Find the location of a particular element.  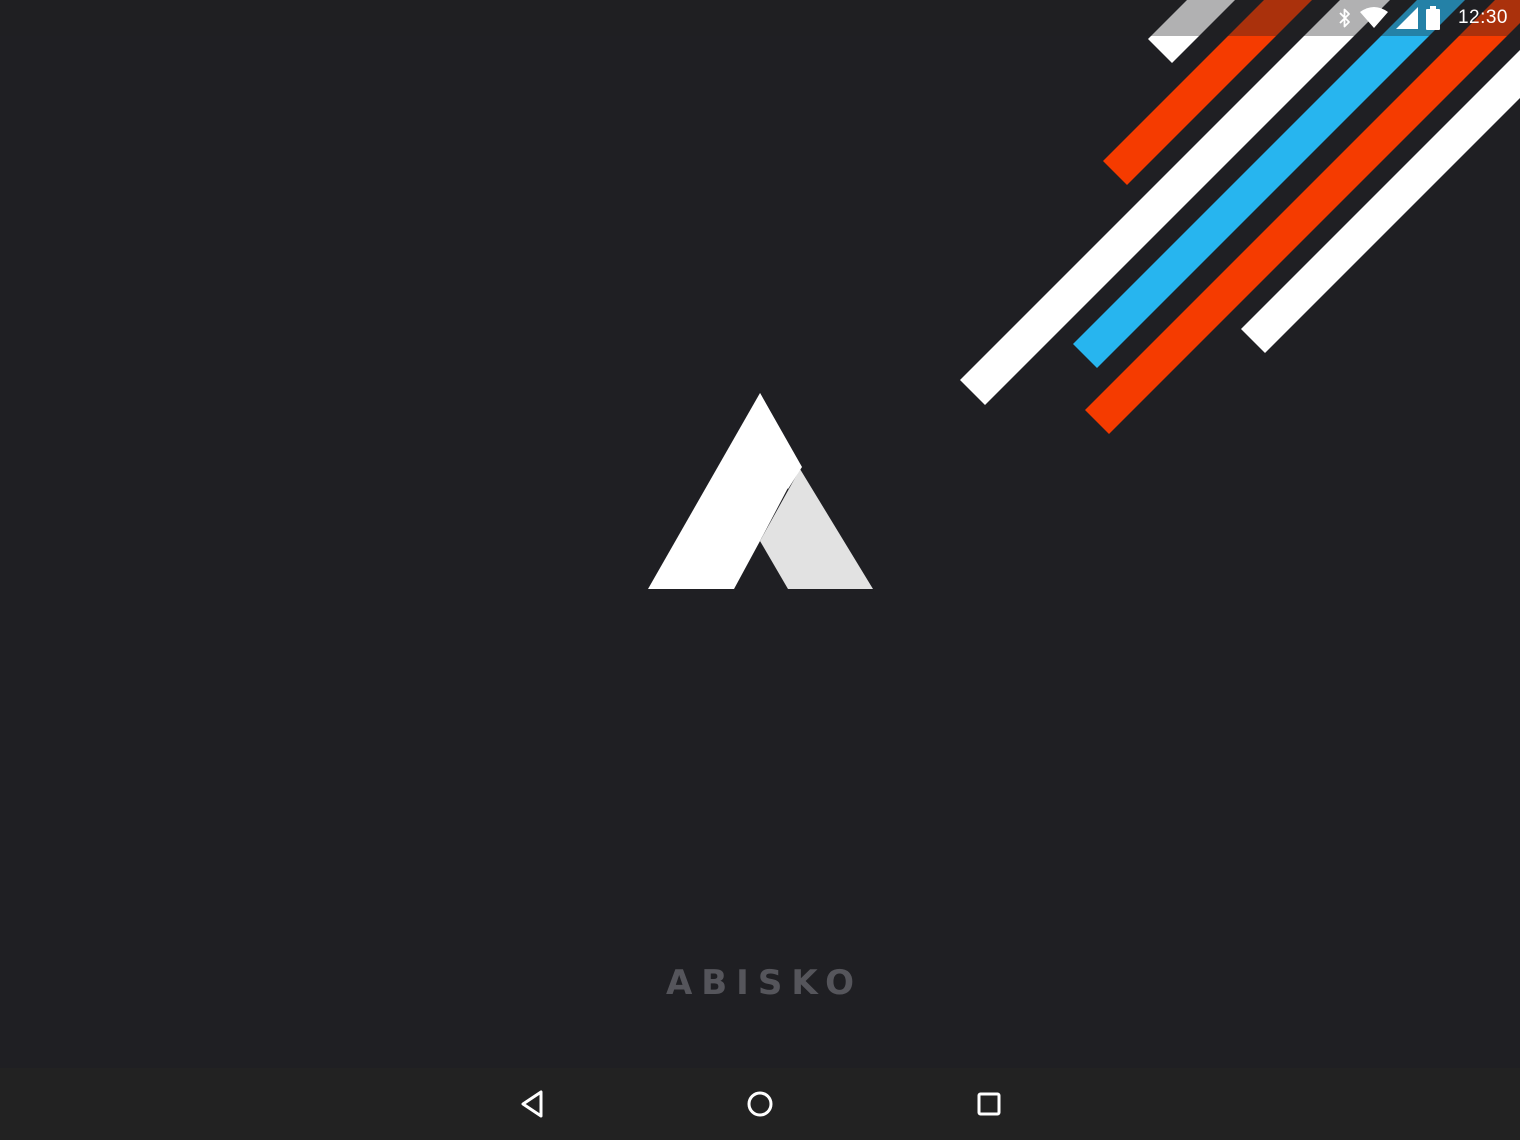

navigation-bar is located at coordinates (760, 1104).